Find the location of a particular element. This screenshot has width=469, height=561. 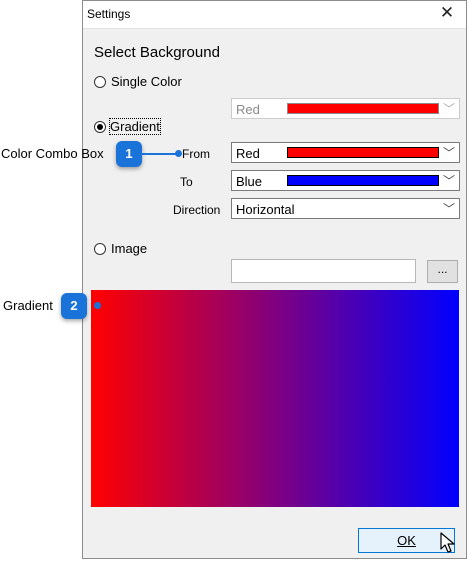

single-color-value: Red is located at coordinates (248, 109).